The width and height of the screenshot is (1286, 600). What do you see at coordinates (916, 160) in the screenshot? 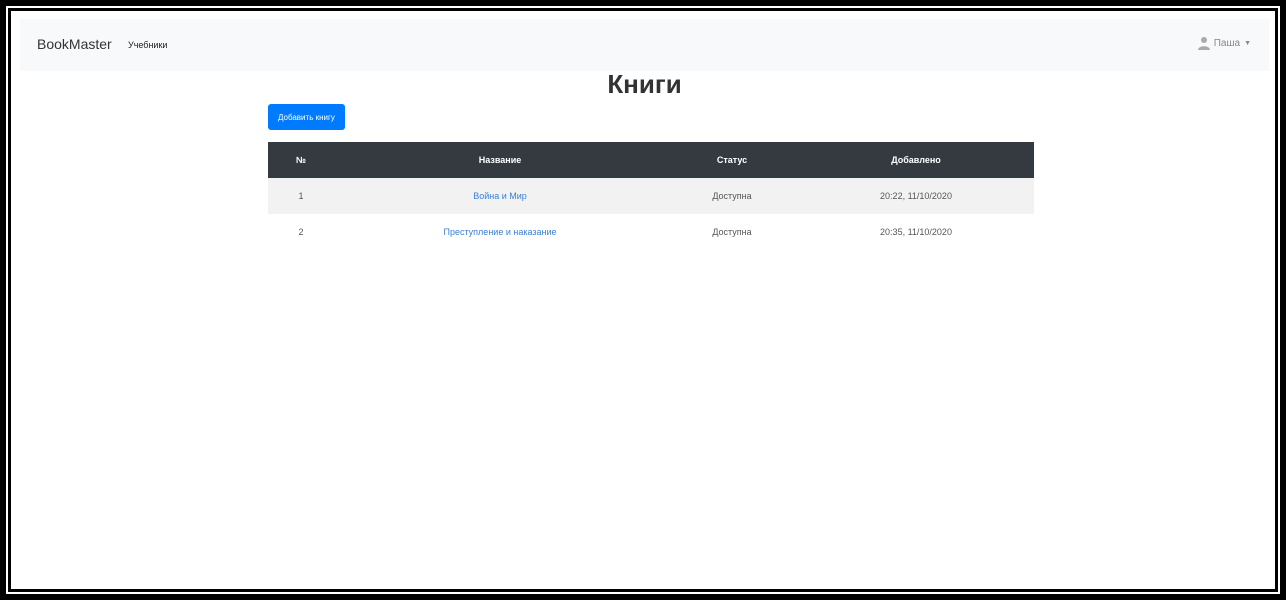
I see `column-header-added: Добавлено` at bounding box center [916, 160].